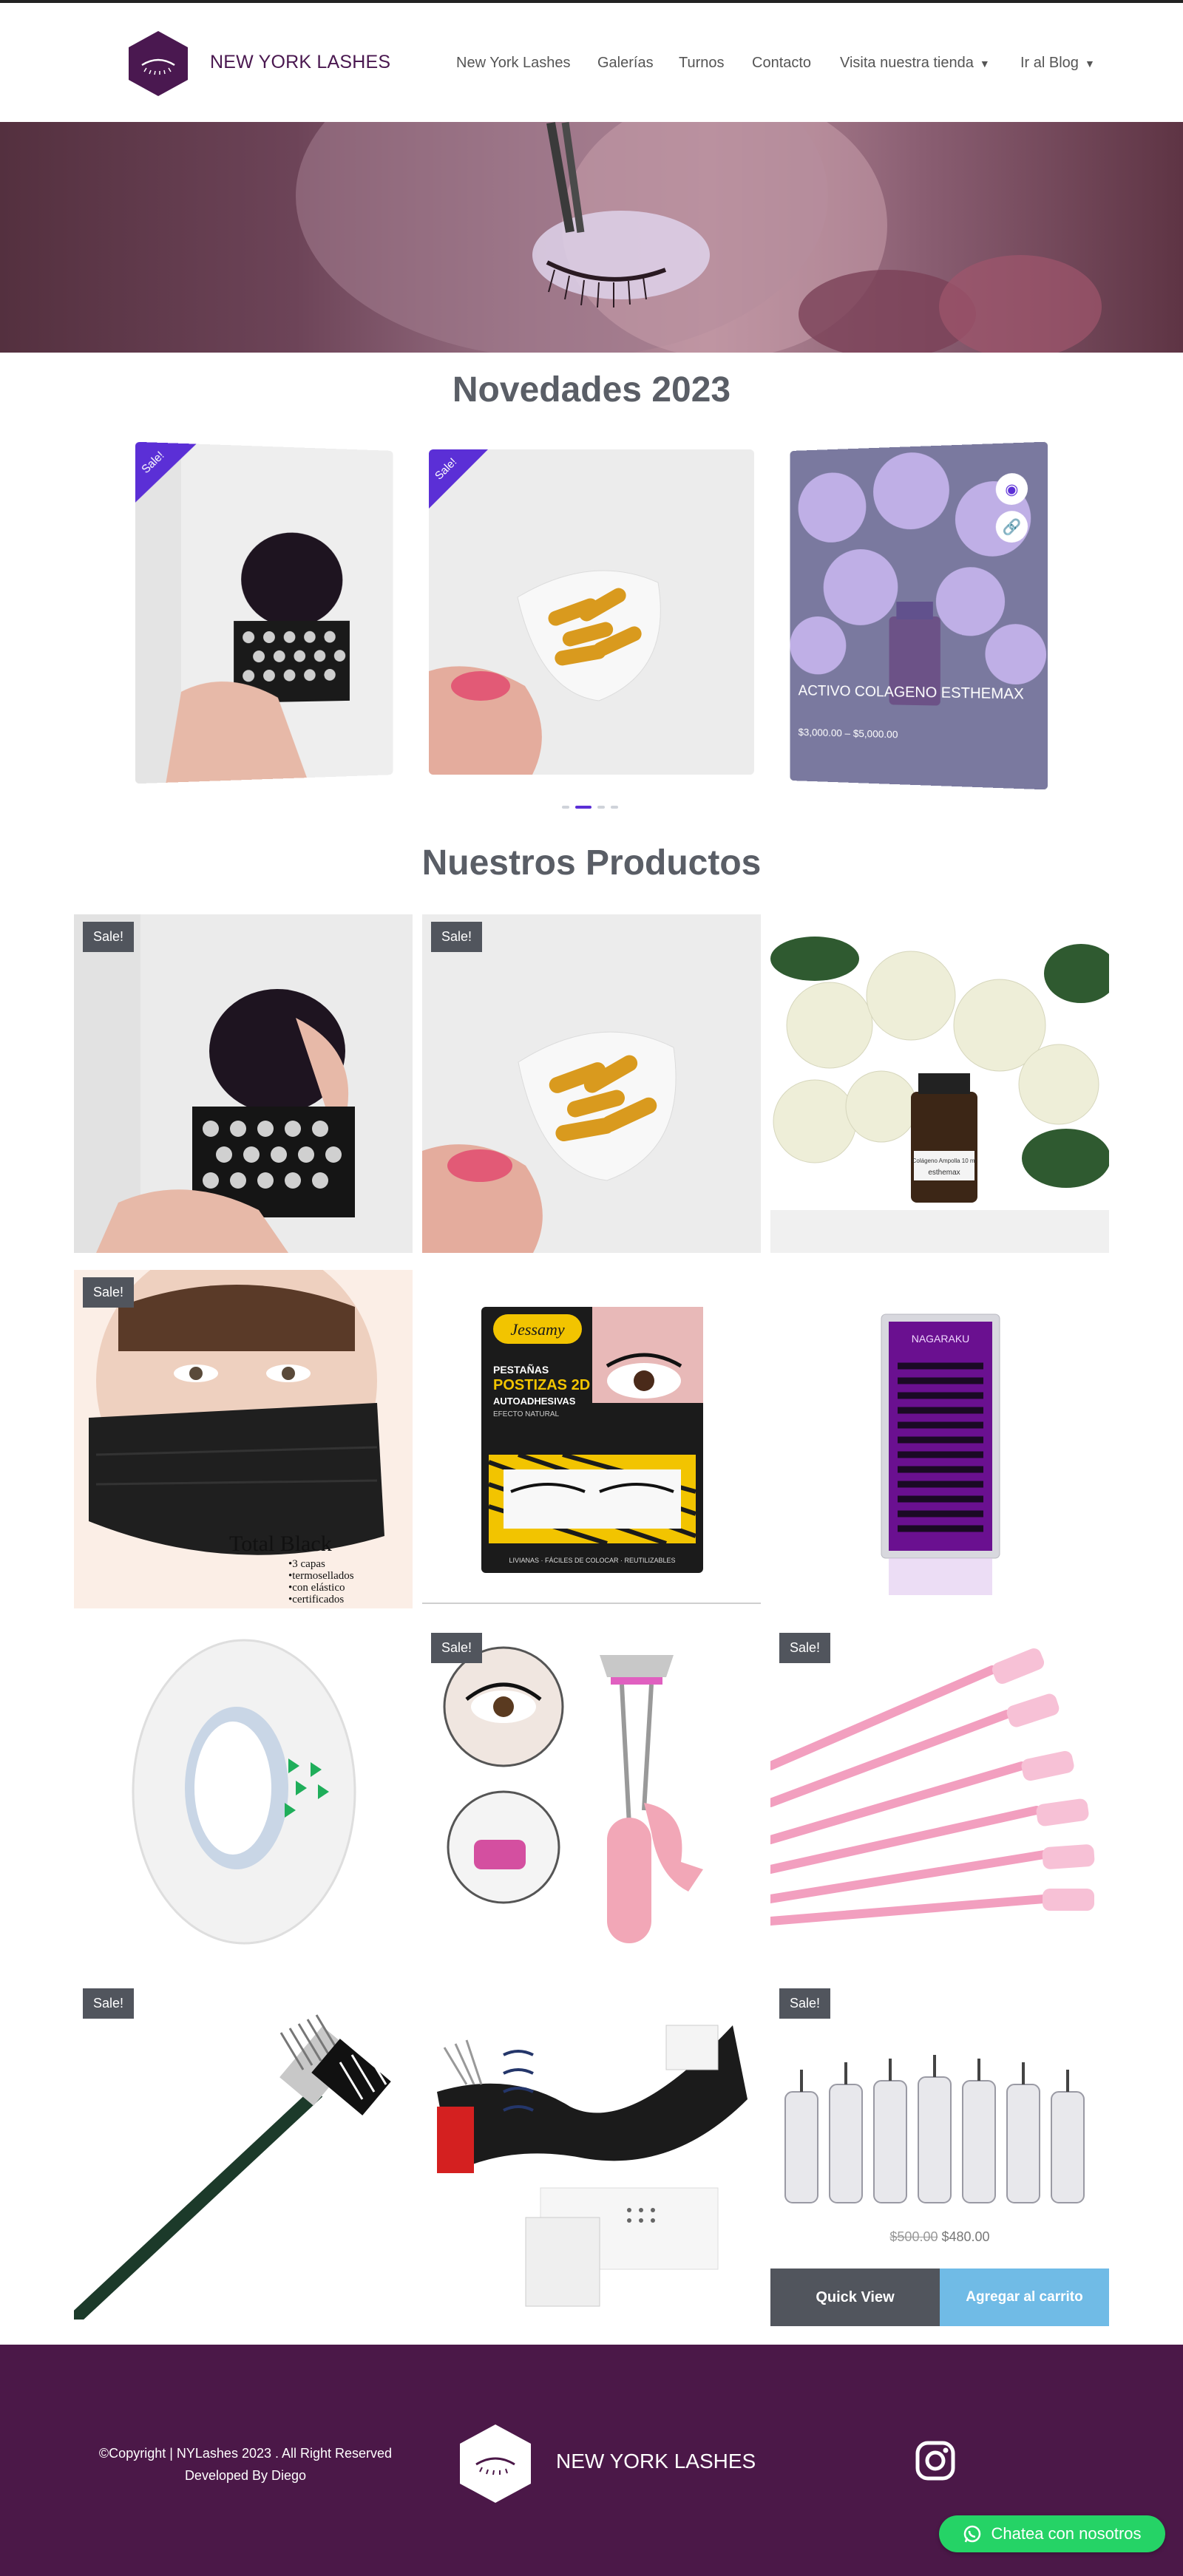  What do you see at coordinates (625, 63) in the screenshot?
I see `nav-item-galerias: Galerías` at bounding box center [625, 63].